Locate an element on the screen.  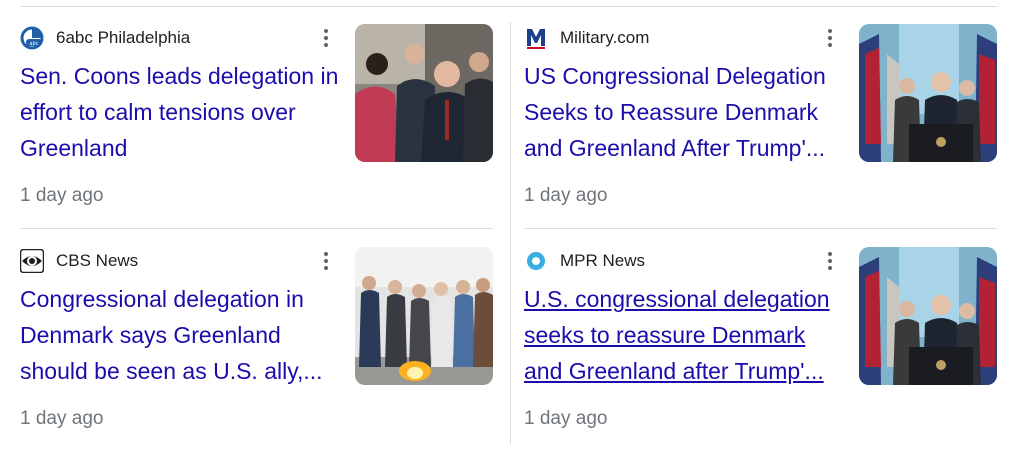
column-divider is located at coordinates (510, 233).